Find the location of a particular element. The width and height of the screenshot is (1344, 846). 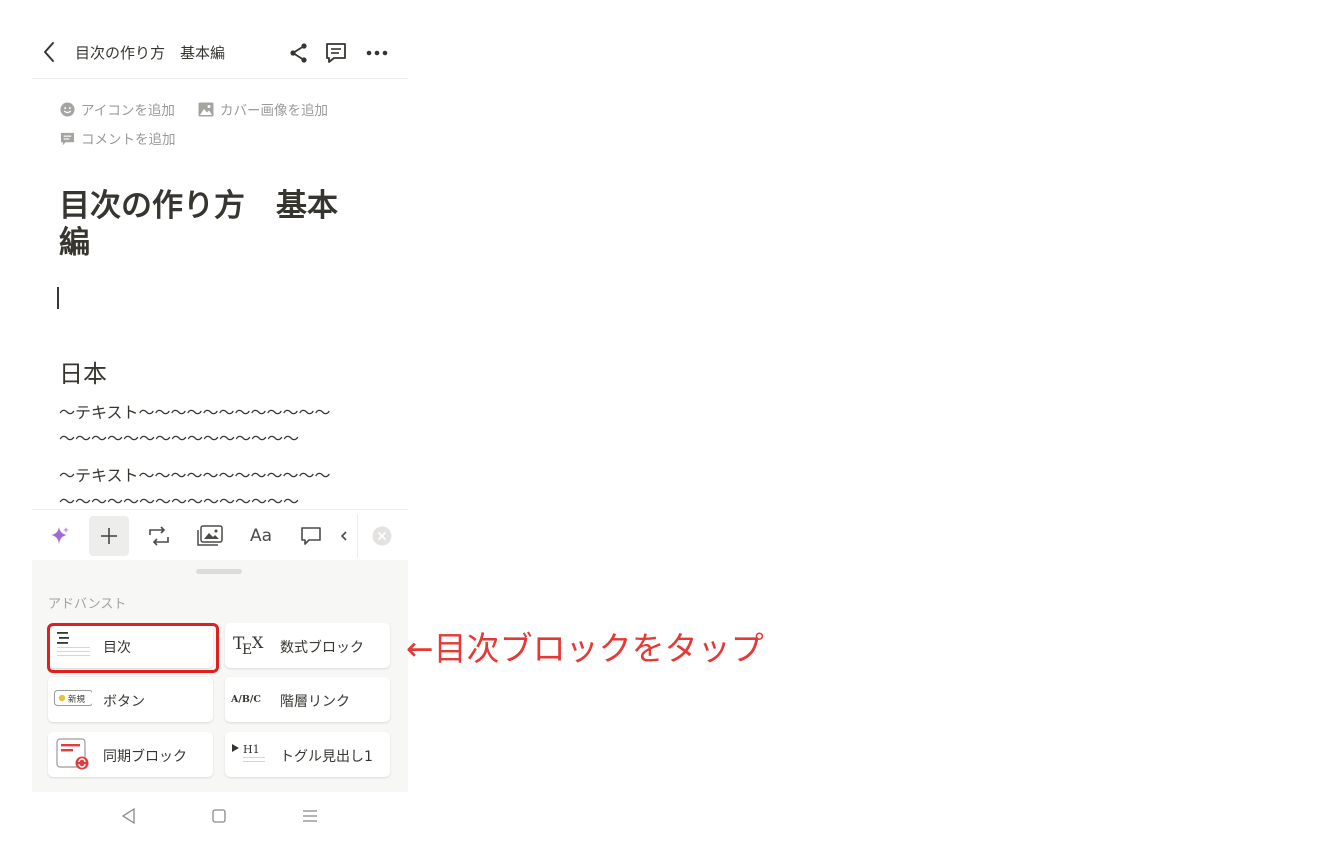

close-toolbar-button is located at coordinates (382, 536).